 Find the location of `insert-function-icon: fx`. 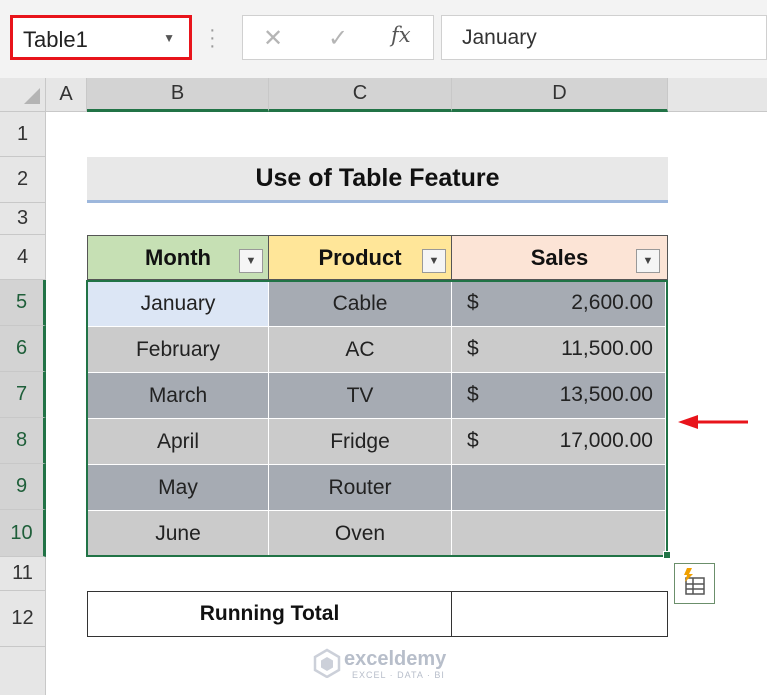

insert-function-icon: fx is located at coordinates (401, 35).